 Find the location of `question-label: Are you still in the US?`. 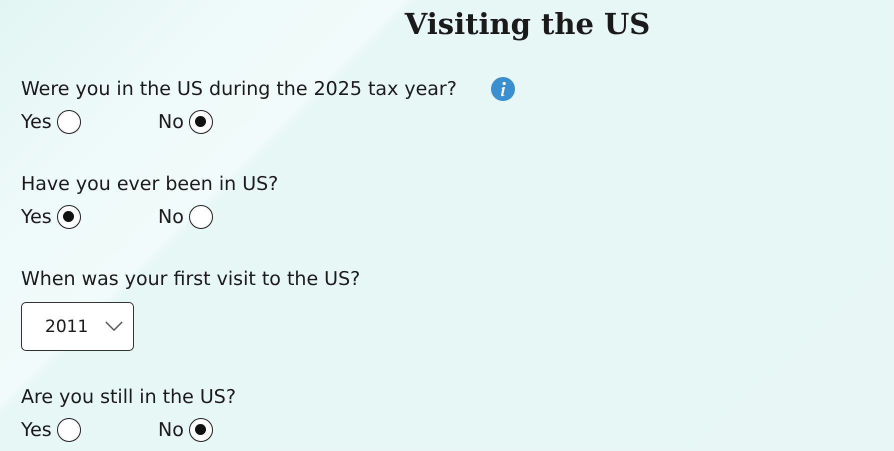

question-label: Are you still in the US? is located at coordinates (128, 397).